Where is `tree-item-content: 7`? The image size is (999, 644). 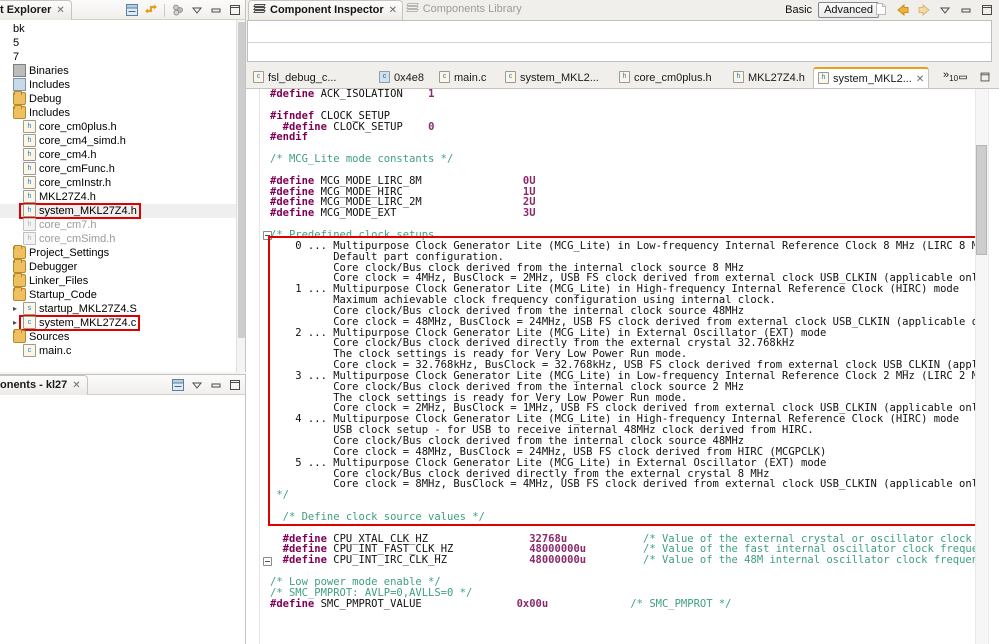 tree-item-content: 7 is located at coordinates (16, 57).